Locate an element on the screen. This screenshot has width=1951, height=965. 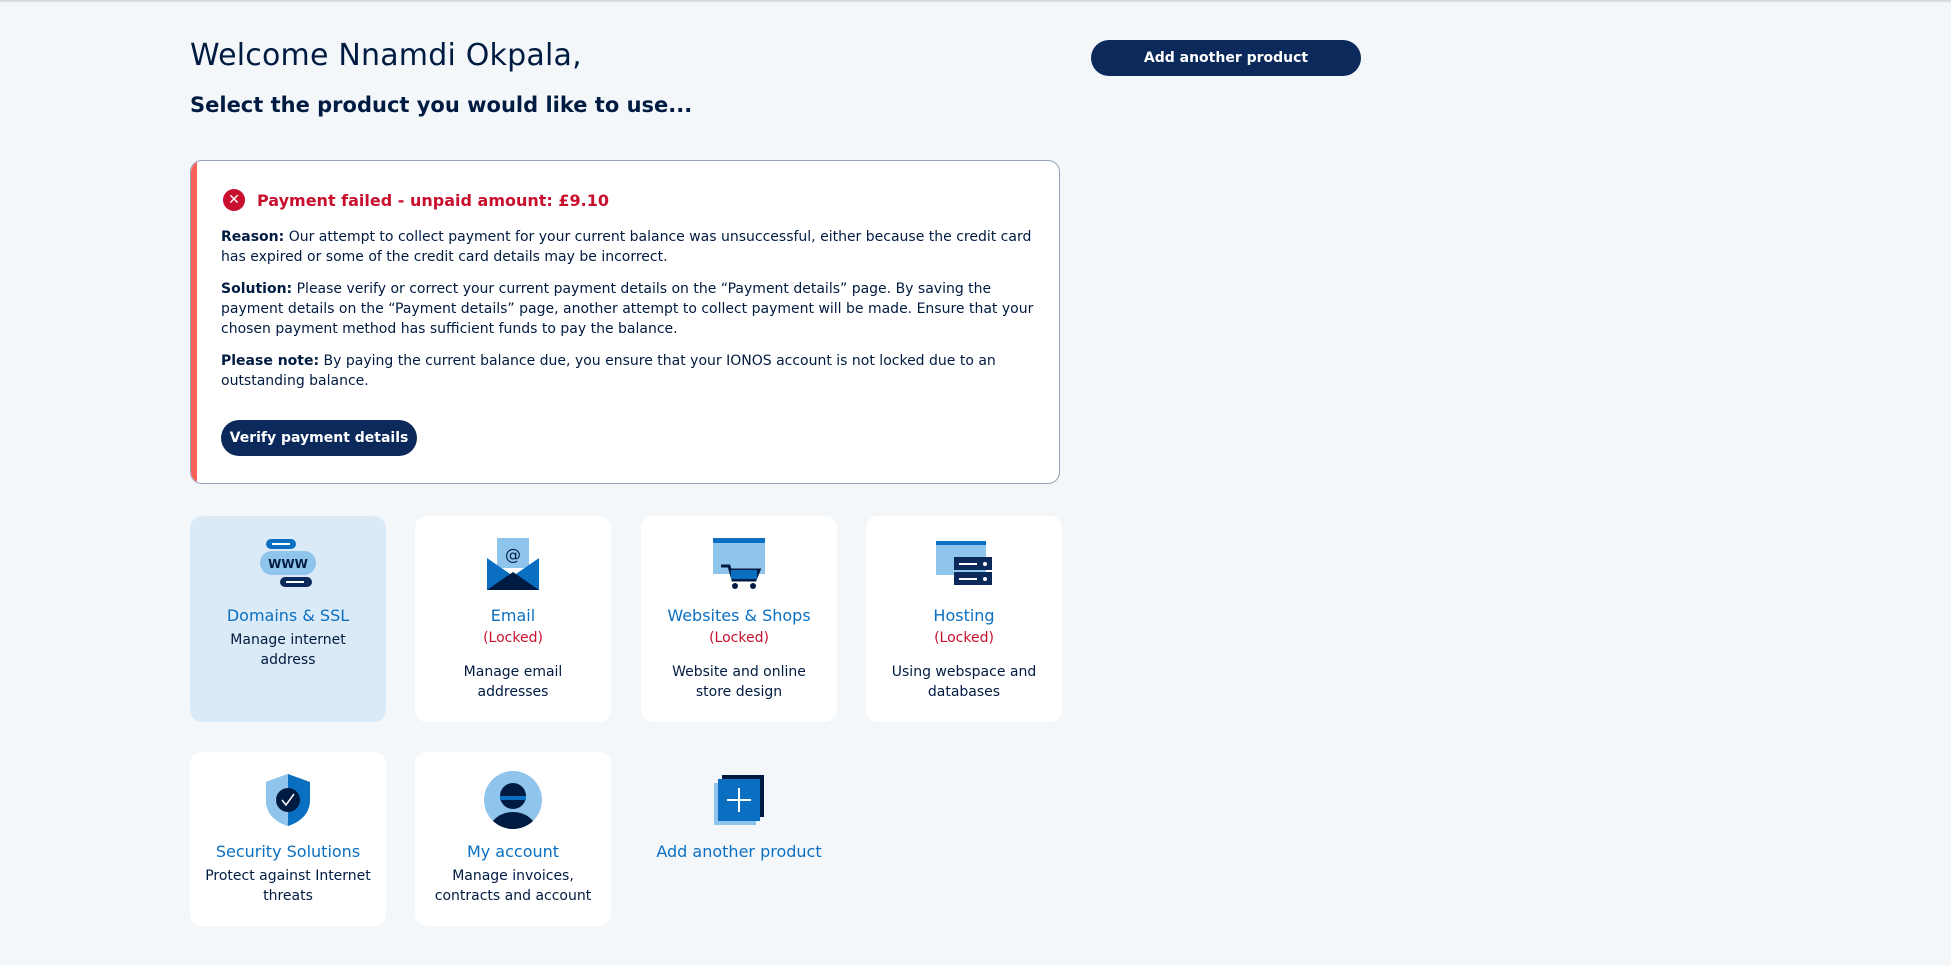
tile-description: Manage email addresses is located at coordinates (513, 682).